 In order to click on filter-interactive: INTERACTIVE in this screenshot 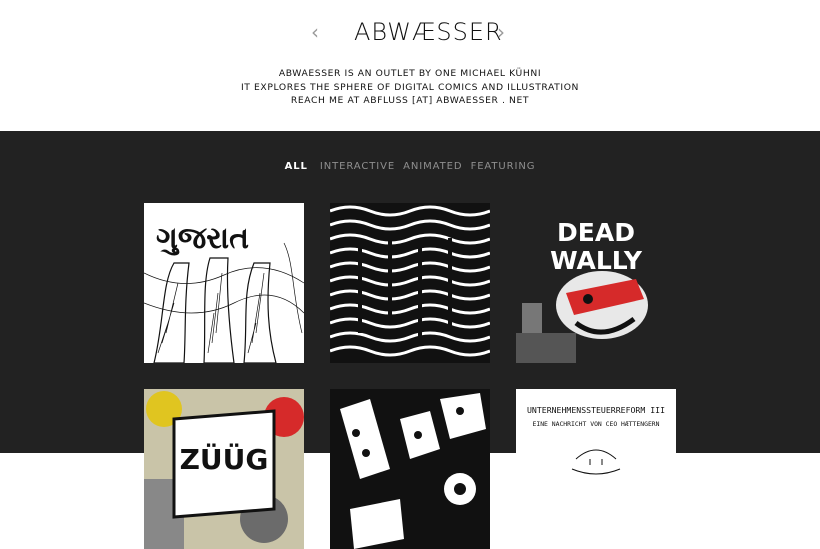, I will do `click(357, 166)`.